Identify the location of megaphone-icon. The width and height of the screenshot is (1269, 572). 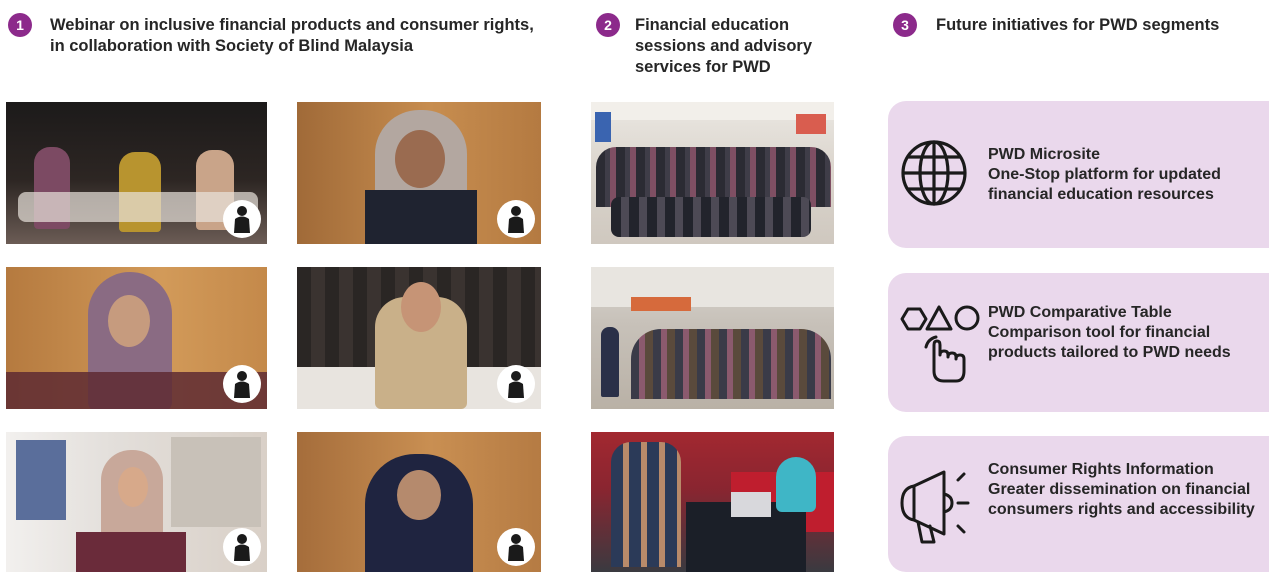
(935, 507).